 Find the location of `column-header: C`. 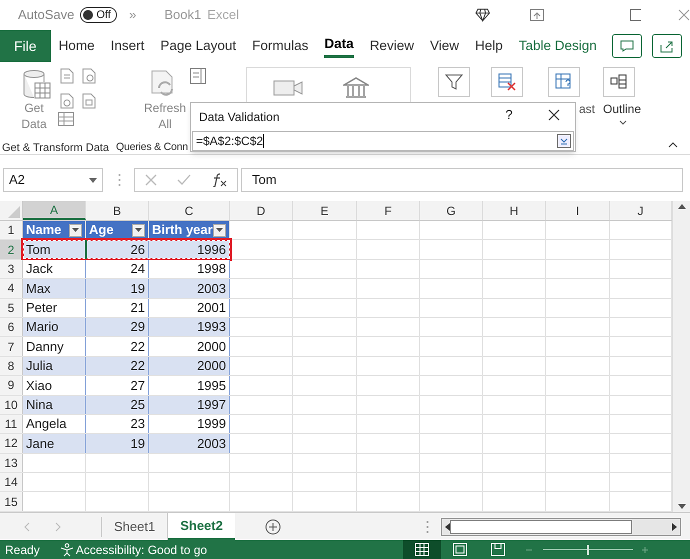

column-header: C is located at coordinates (189, 210).